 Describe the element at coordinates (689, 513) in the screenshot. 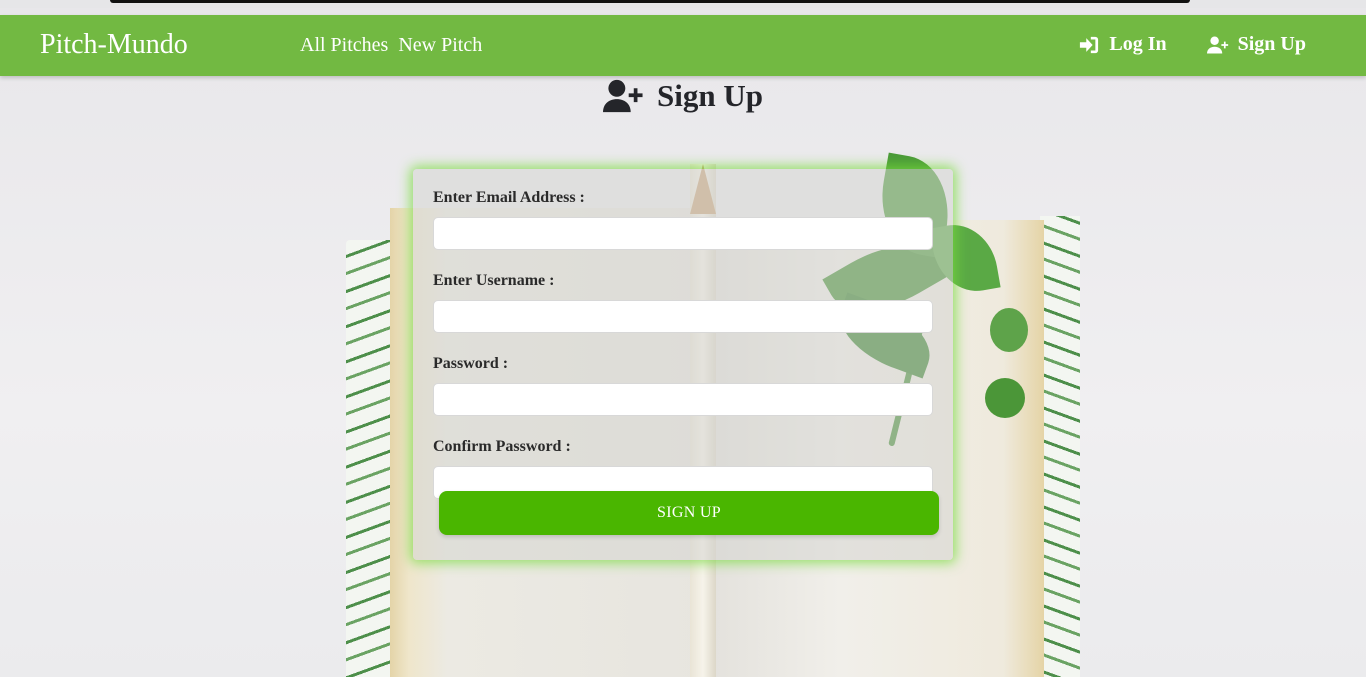

I see `signup-submit-button: SIGN UP` at that location.